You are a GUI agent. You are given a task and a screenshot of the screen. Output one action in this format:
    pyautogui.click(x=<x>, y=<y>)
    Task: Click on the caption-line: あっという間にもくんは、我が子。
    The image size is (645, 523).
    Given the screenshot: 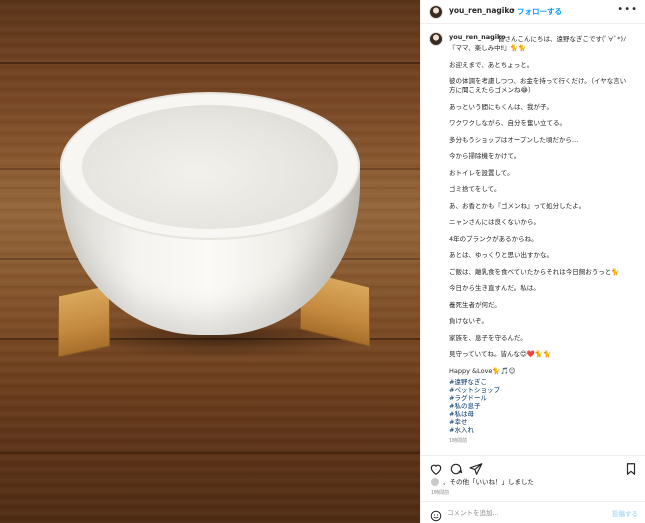 What is the action you would take?
    pyautogui.click(x=501, y=106)
    